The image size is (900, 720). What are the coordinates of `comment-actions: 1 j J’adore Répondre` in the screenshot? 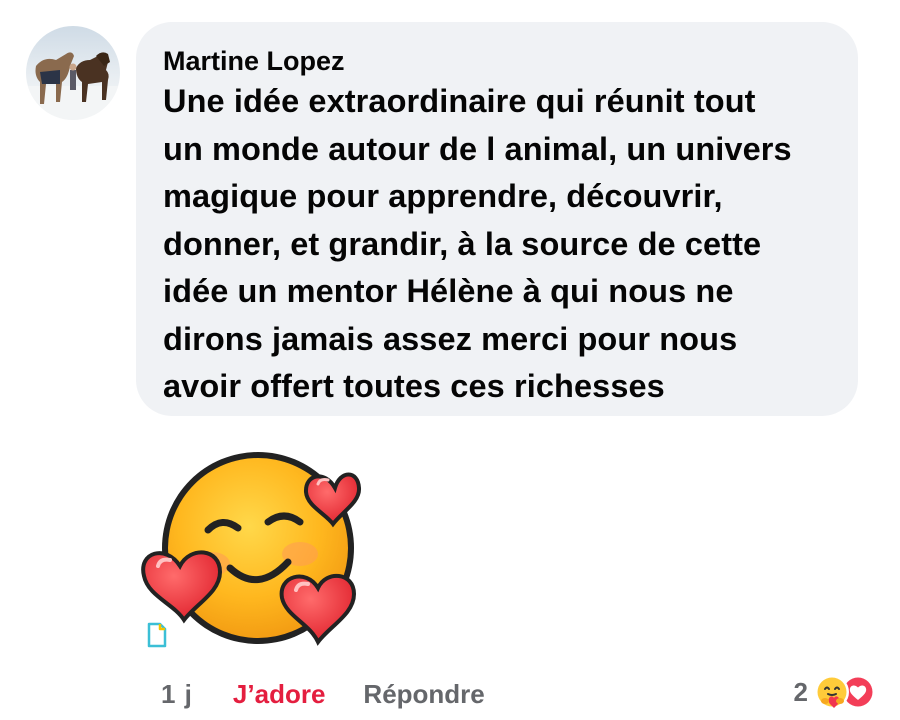 It's located at (323, 694).